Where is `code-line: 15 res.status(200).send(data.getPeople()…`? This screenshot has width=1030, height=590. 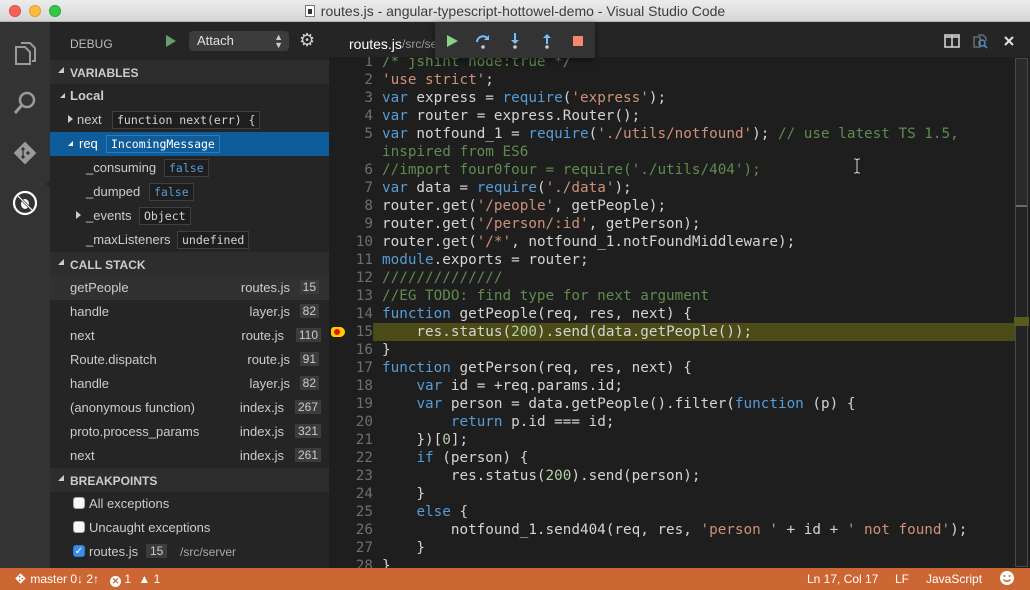
code-line: 15 res.status(200).send(data.getPeople()… is located at coordinates (674, 332).